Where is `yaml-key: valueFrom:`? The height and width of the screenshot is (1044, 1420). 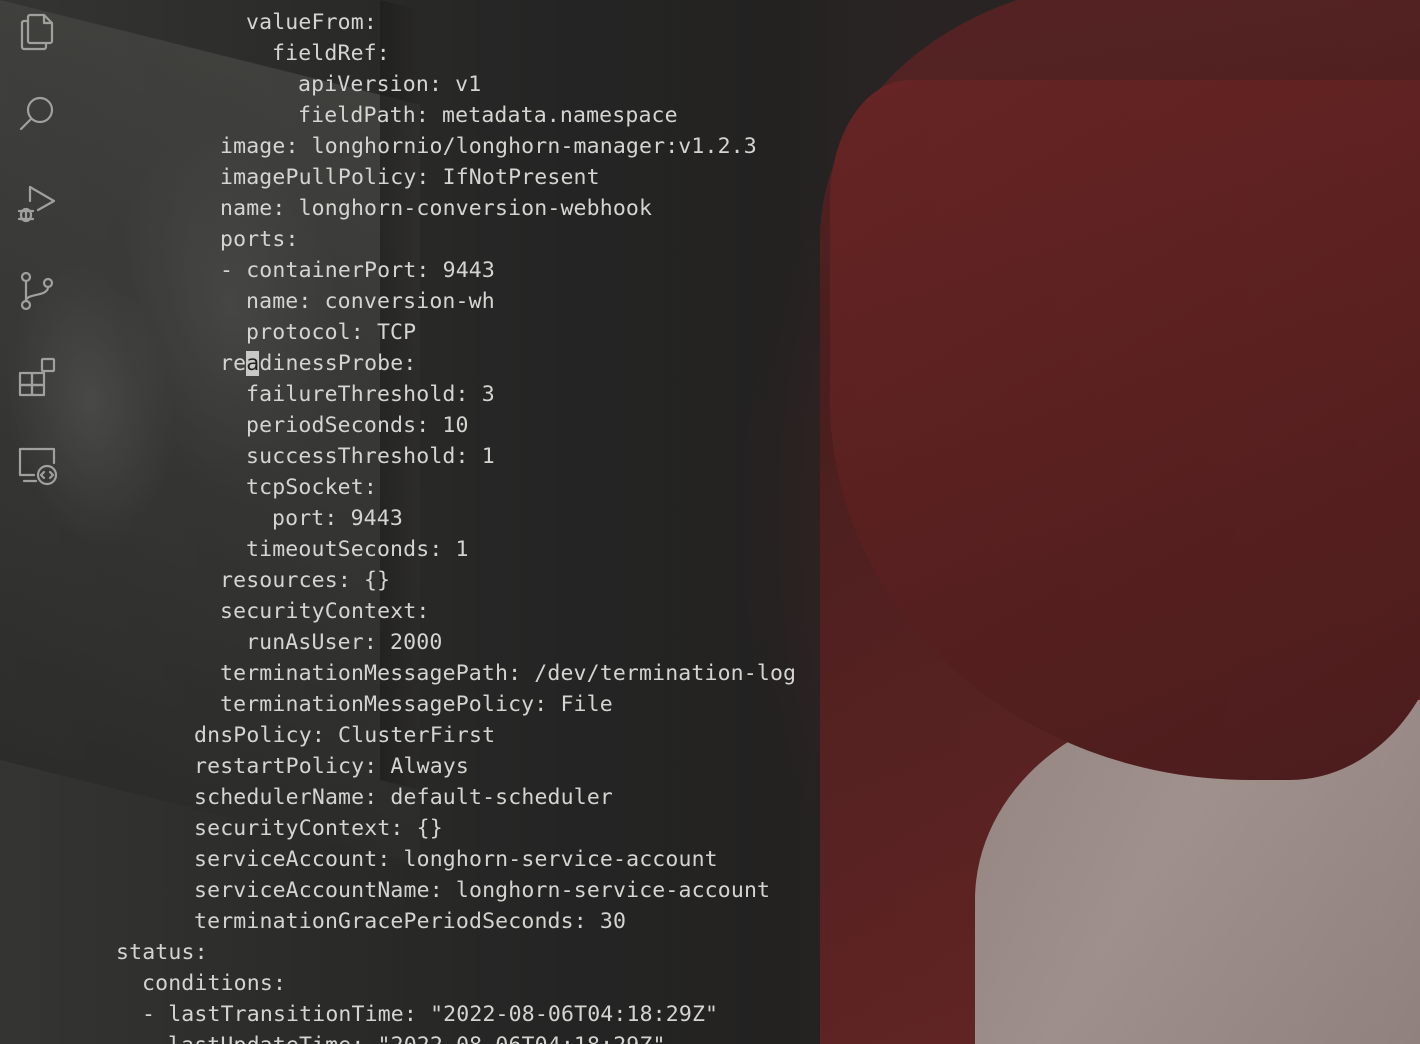
yaml-key: valueFrom: is located at coordinates (311, 22).